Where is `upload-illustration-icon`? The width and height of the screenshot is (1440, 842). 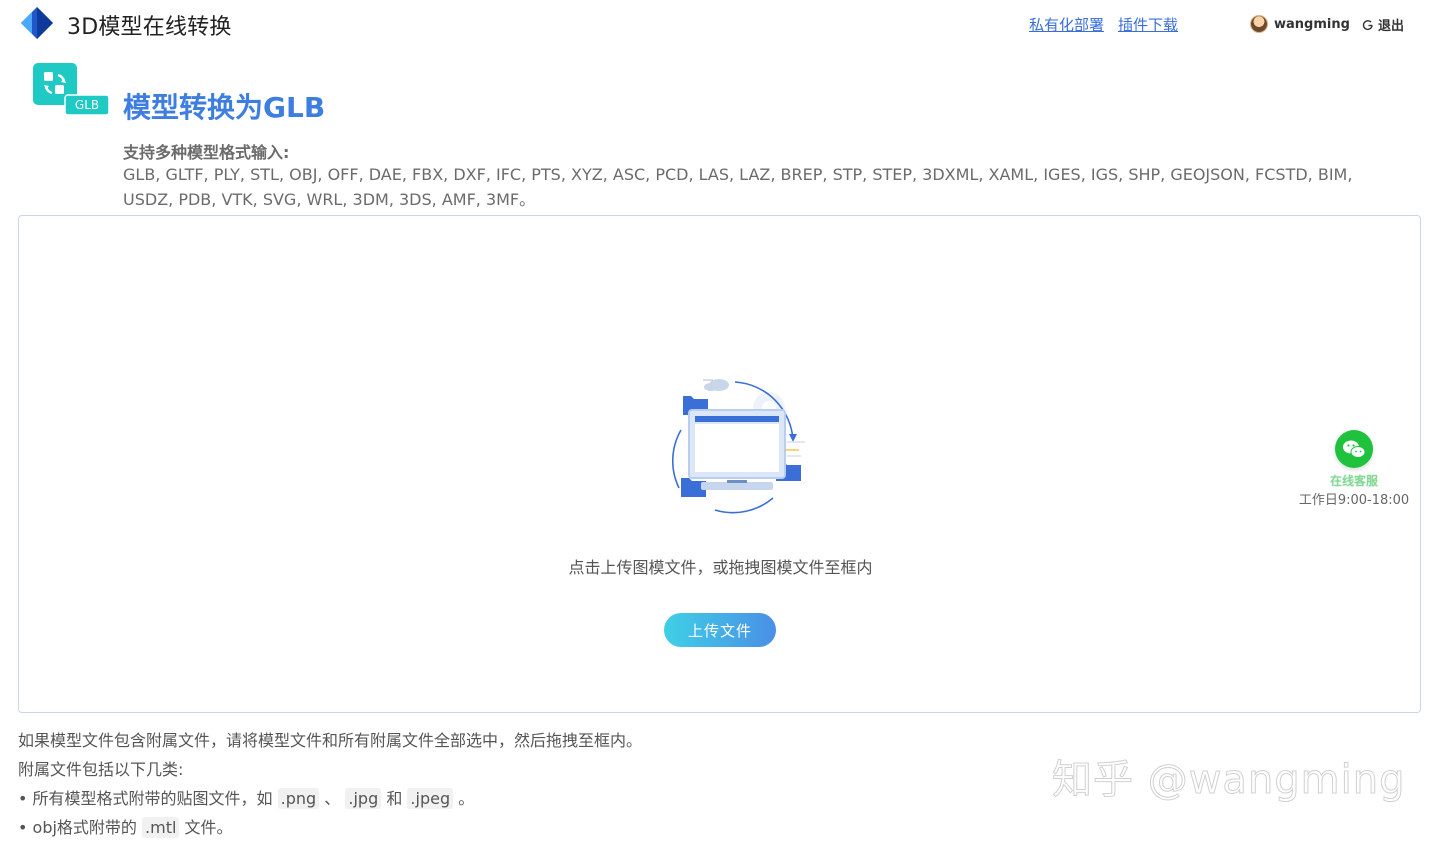 upload-illustration-icon is located at coordinates (738, 446).